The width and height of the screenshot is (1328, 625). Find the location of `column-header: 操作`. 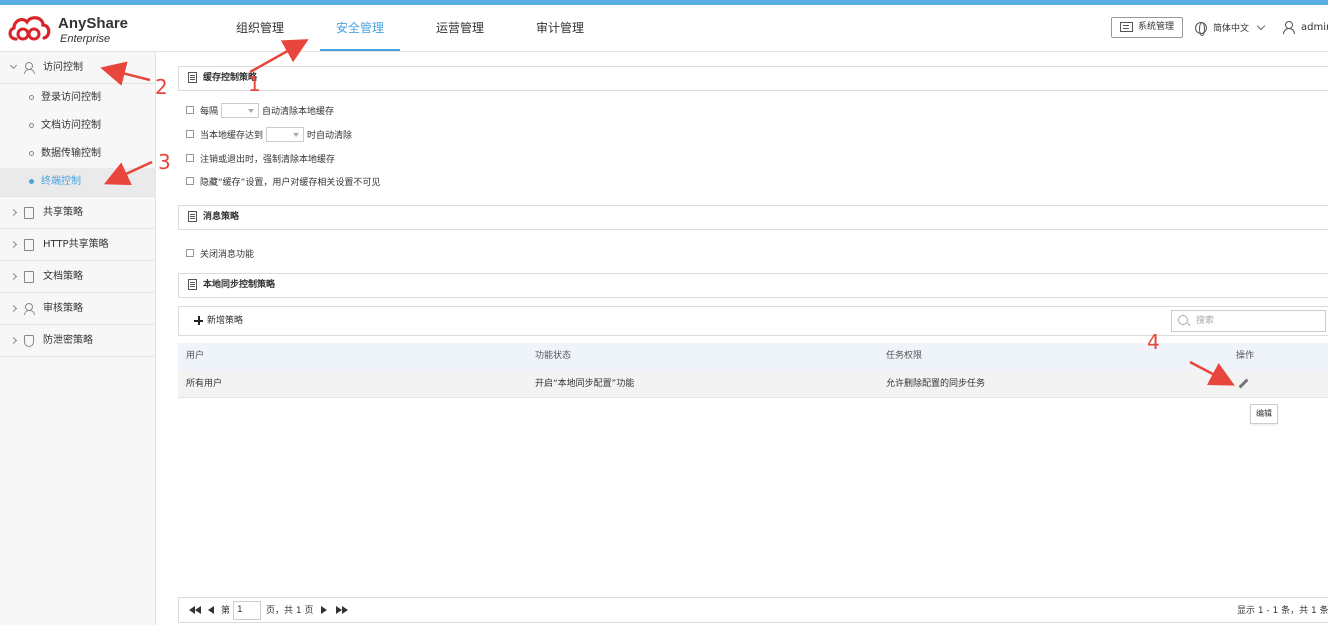

column-header: 操作 is located at coordinates (1245, 356).